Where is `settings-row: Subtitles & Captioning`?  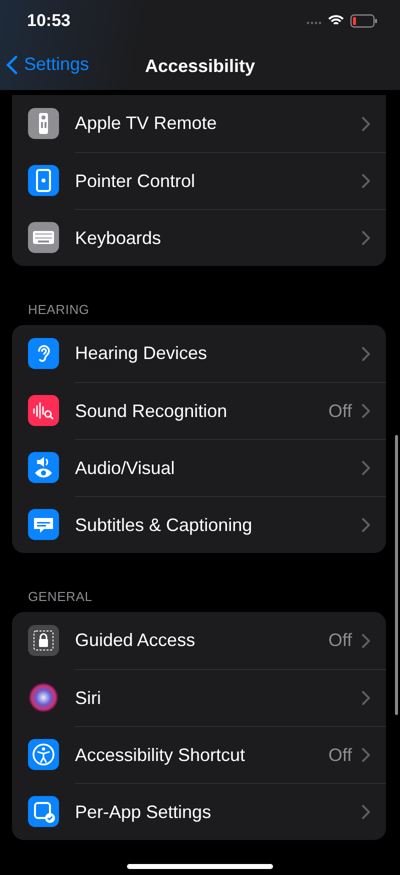 settings-row: Subtitles & Captioning is located at coordinates (199, 524).